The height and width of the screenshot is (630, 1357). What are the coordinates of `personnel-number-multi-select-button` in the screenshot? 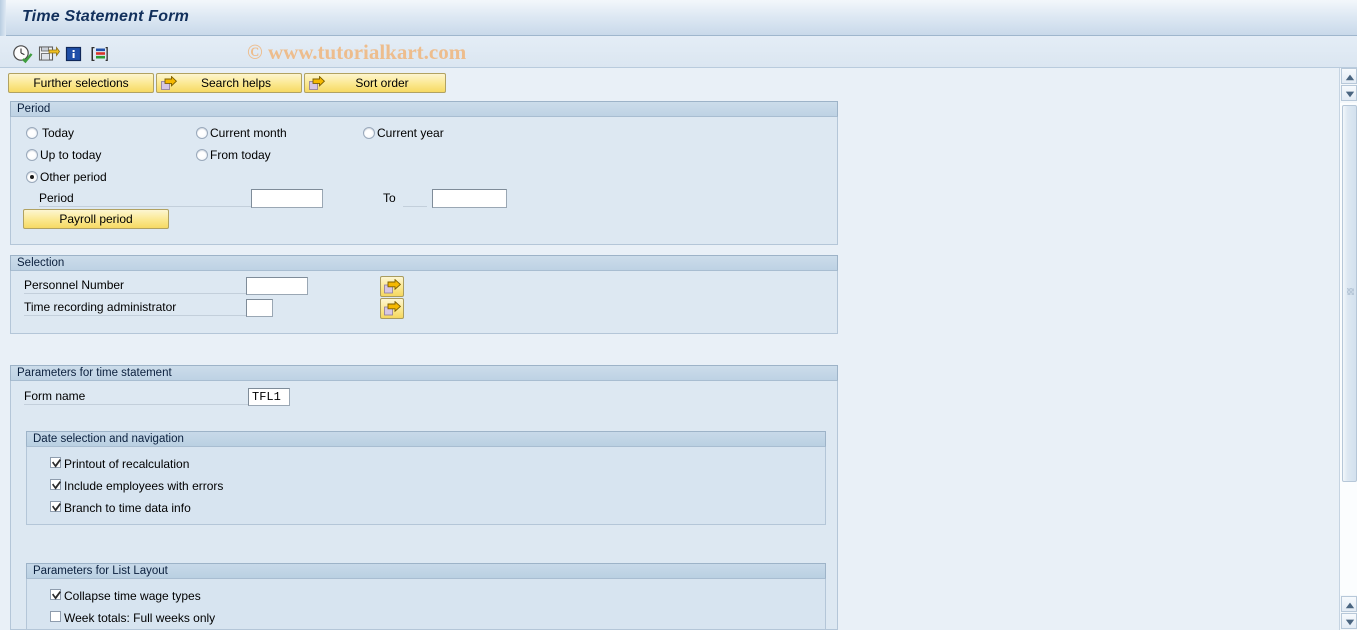 It's located at (392, 286).